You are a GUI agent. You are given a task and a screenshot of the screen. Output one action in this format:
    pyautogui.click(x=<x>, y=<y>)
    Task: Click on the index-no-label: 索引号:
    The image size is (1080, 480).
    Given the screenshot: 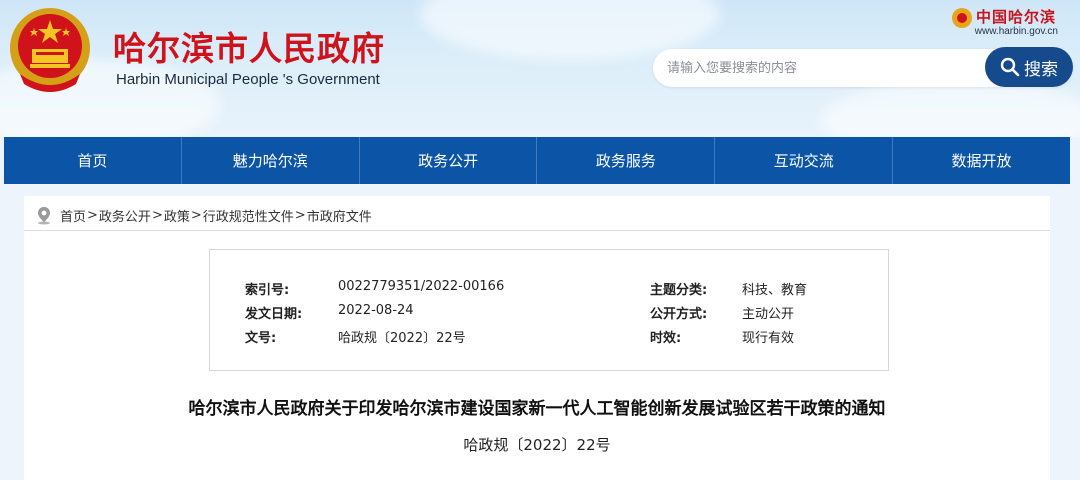 What is the action you would take?
    pyautogui.click(x=267, y=290)
    